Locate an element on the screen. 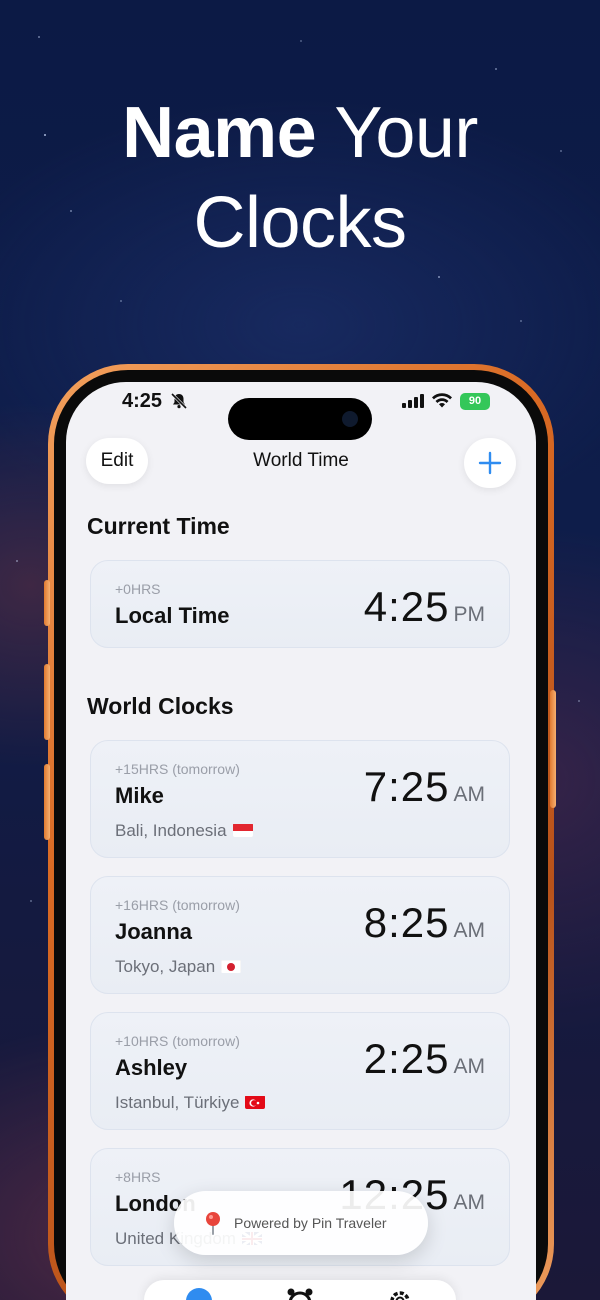 This screenshot has height=1300, width=600. side-button-power is located at coordinates (553, 749).